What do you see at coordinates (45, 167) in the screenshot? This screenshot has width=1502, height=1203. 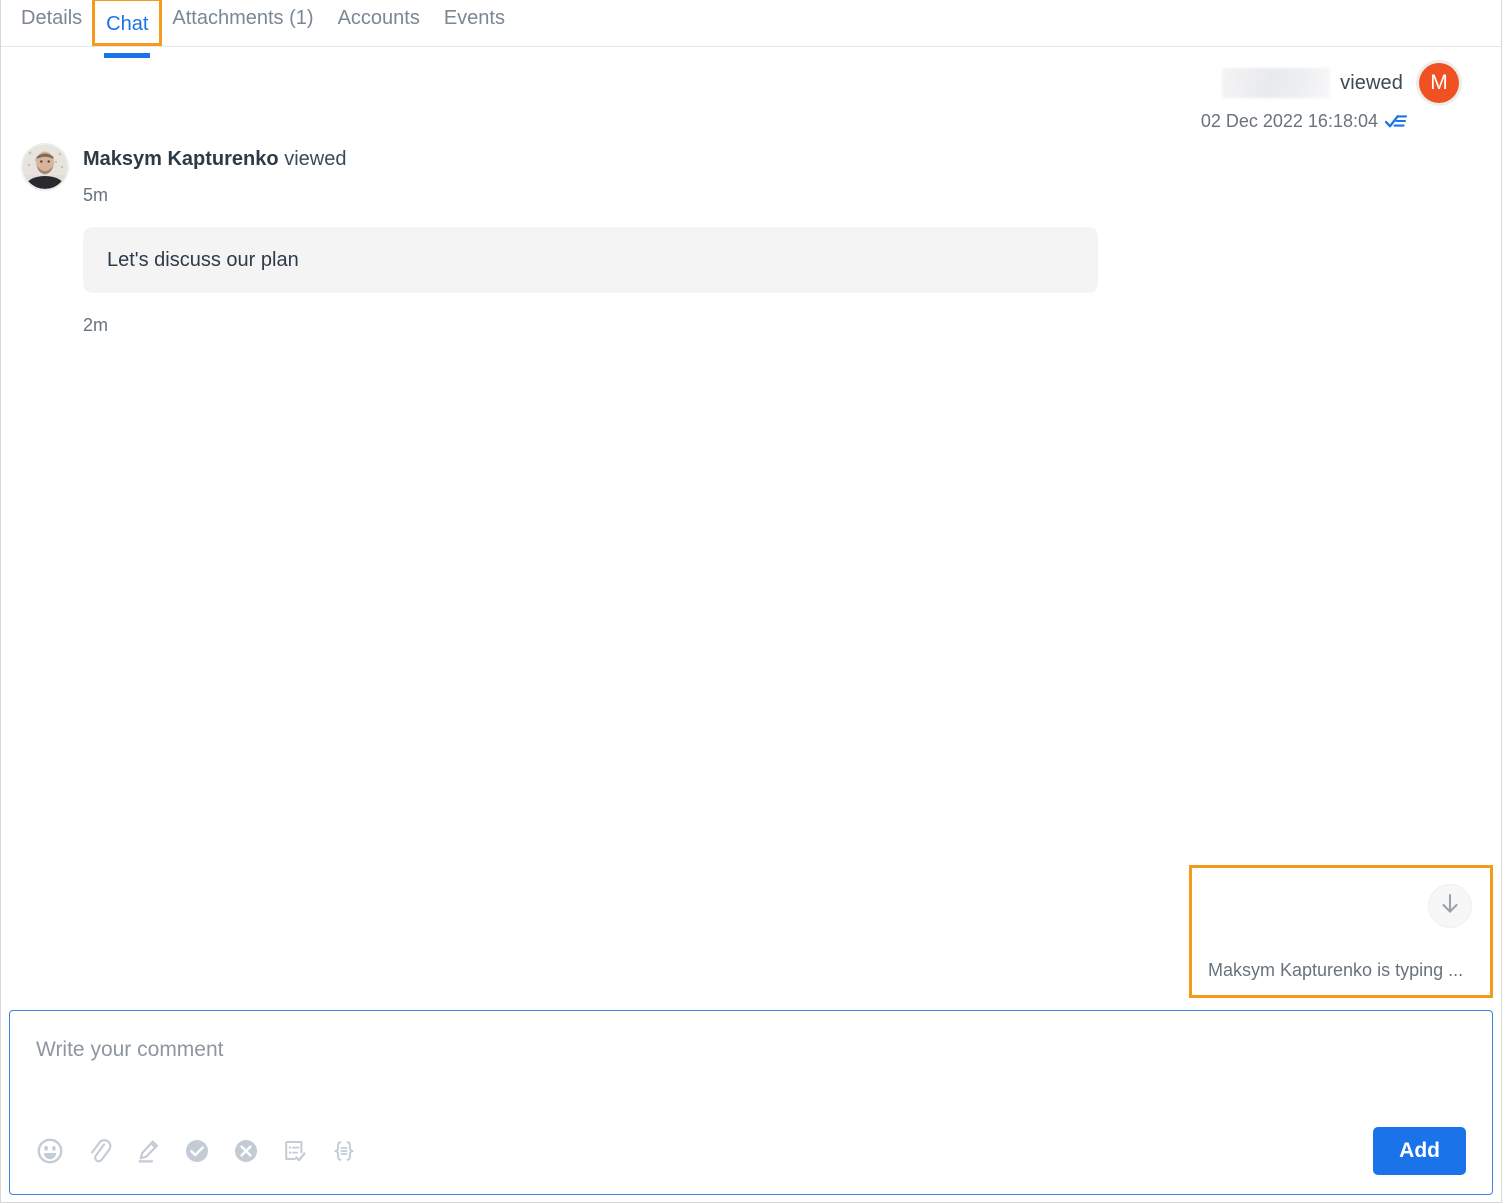 I see `user-photo-avatar` at bounding box center [45, 167].